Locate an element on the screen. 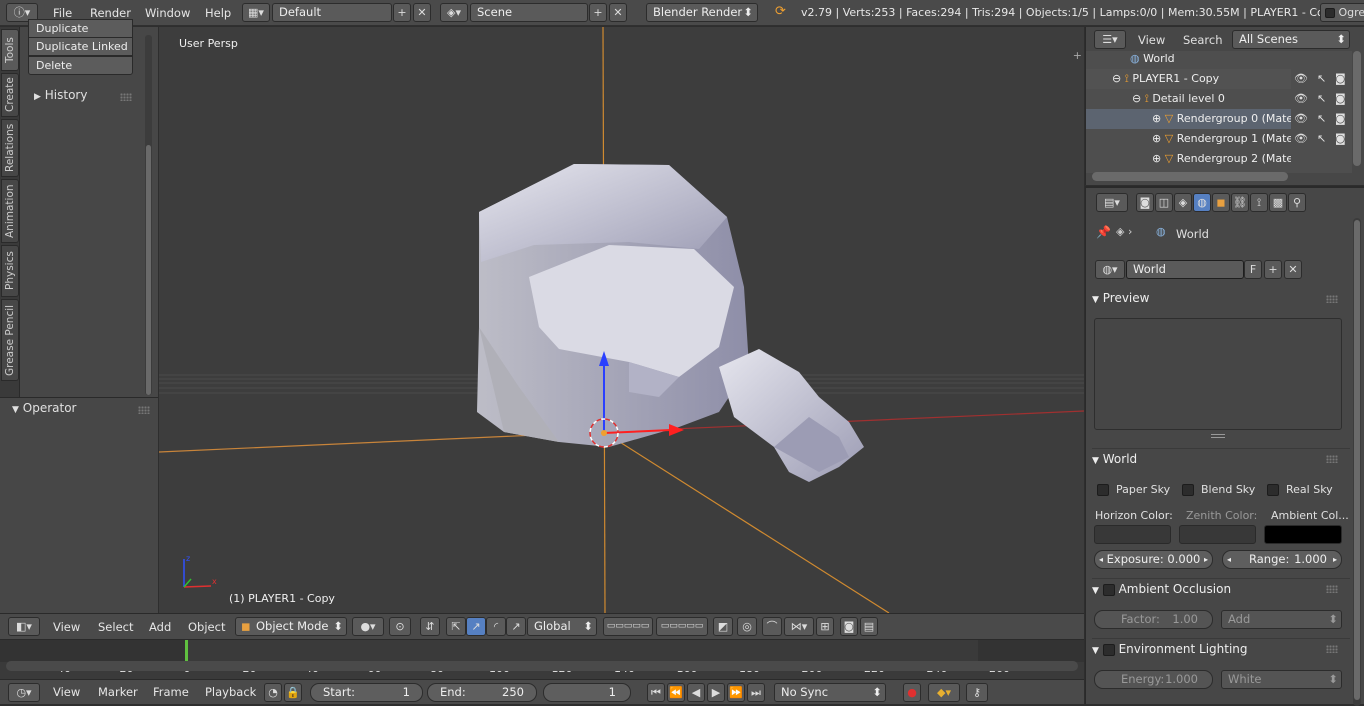 Image resolution: width=1364 pixels, height=706 pixels. layout-remove-icon: ✕ is located at coordinates (422, 12).